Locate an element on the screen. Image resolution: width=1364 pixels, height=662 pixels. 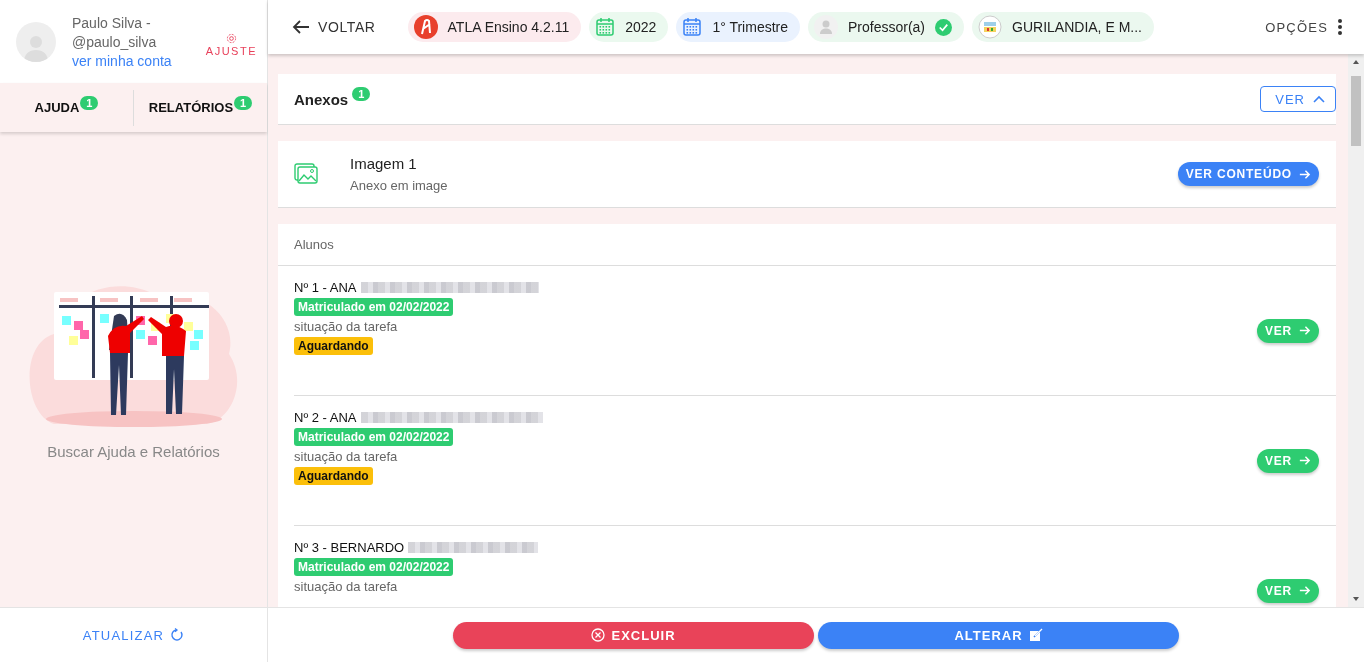
edit-icon is located at coordinates (1035, 635).